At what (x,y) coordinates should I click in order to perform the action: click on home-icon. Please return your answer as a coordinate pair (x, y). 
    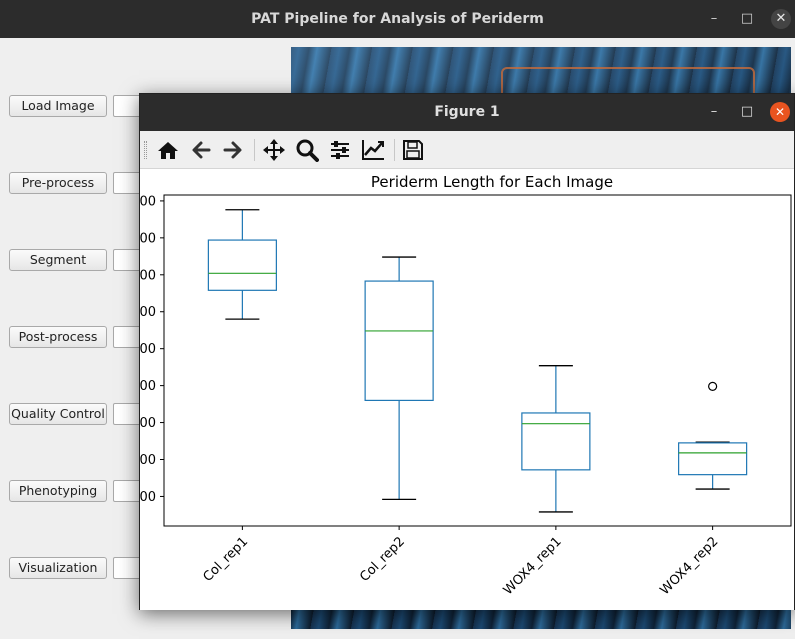
    Looking at the image, I should click on (168, 150).